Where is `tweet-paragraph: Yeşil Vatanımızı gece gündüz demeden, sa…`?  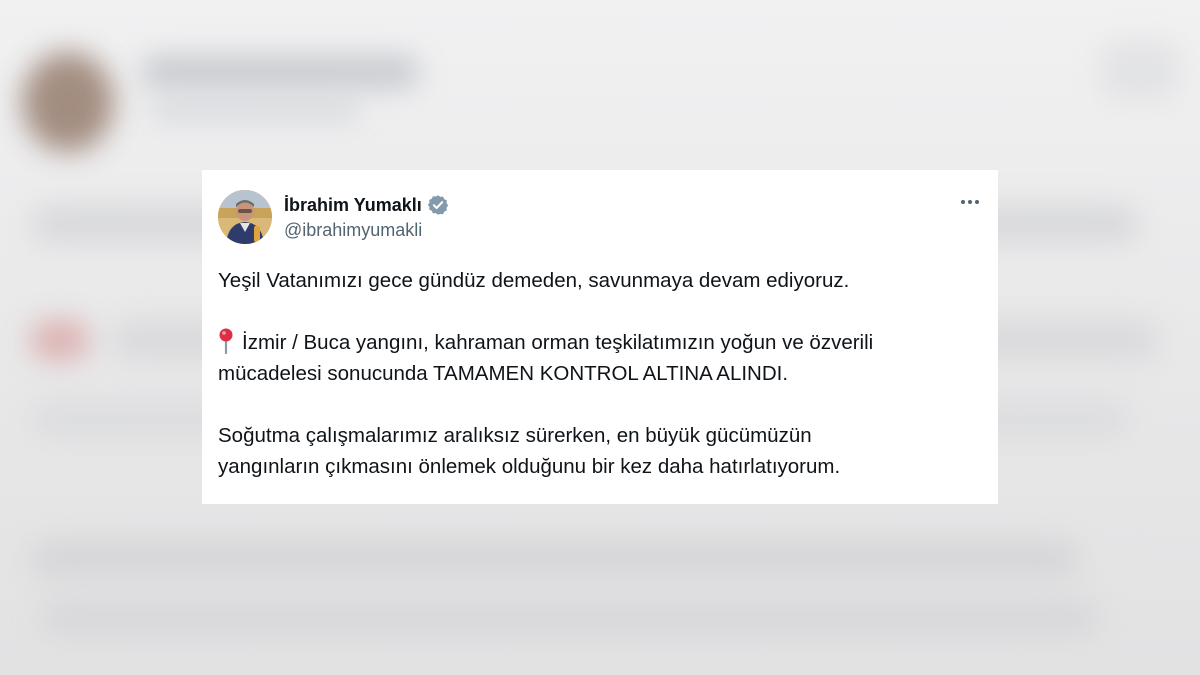 tweet-paragraph: Yeşil Vatanımızı gece gündüz demeden, sa… is located at coordinates (534, 280).